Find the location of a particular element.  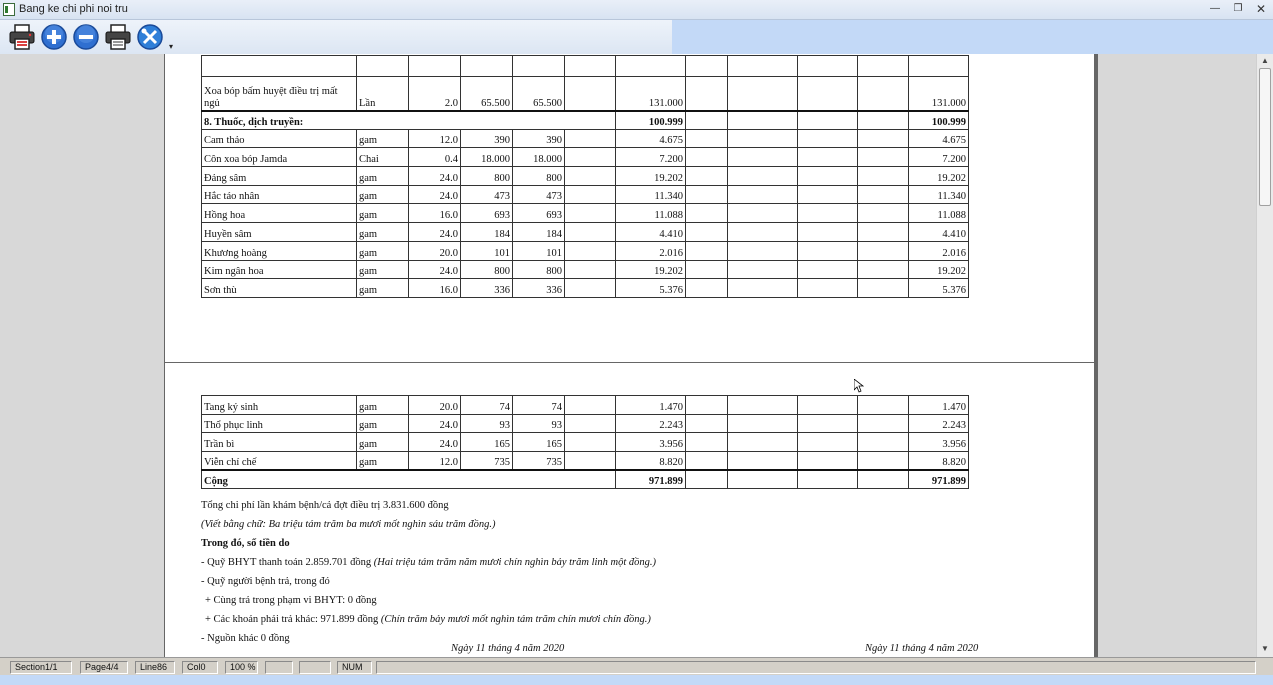

table-row: Trần bì gam 24.0 165 165 3.956 3.956 is located at coordinates (585, 442).